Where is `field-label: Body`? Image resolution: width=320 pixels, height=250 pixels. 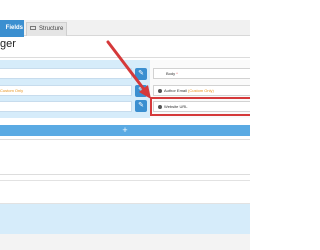
field-label: Body is located at coordinates (171, 73).